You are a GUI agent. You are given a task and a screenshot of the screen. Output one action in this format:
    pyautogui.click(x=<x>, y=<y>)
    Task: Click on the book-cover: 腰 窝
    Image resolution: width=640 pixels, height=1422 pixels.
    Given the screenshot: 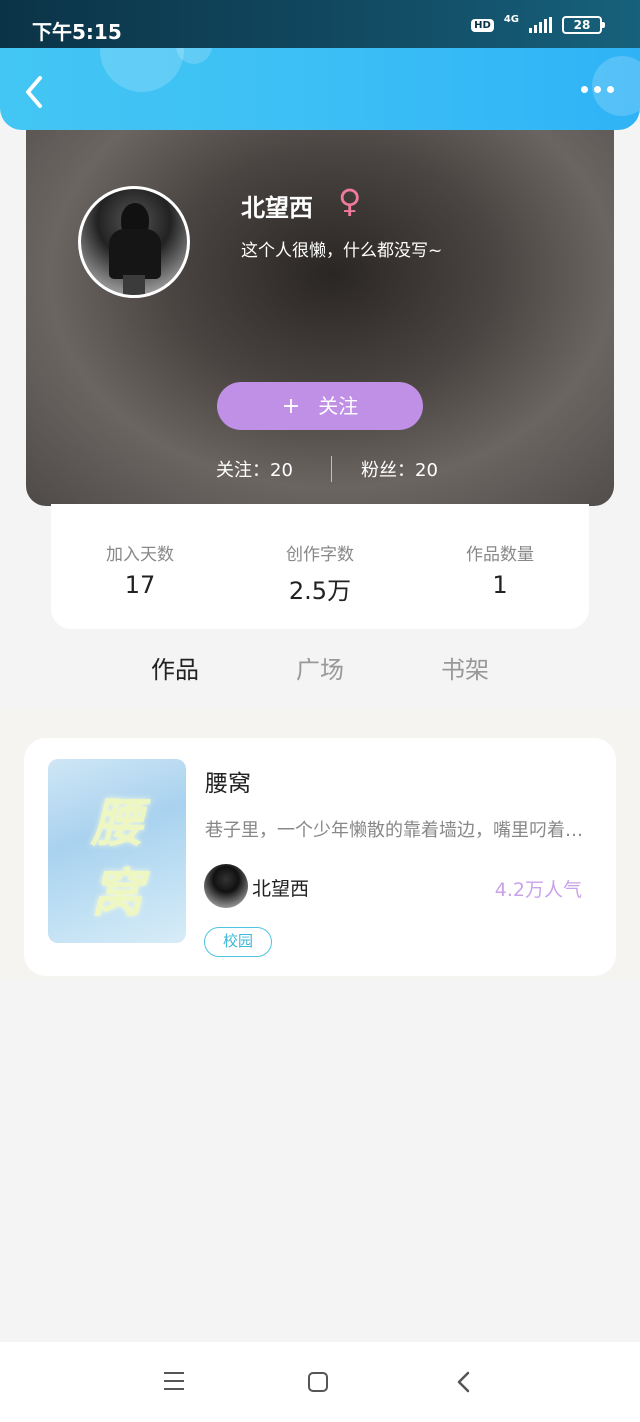 What is the action you would take?
    pyautogui.click(x=117, y=851)
    